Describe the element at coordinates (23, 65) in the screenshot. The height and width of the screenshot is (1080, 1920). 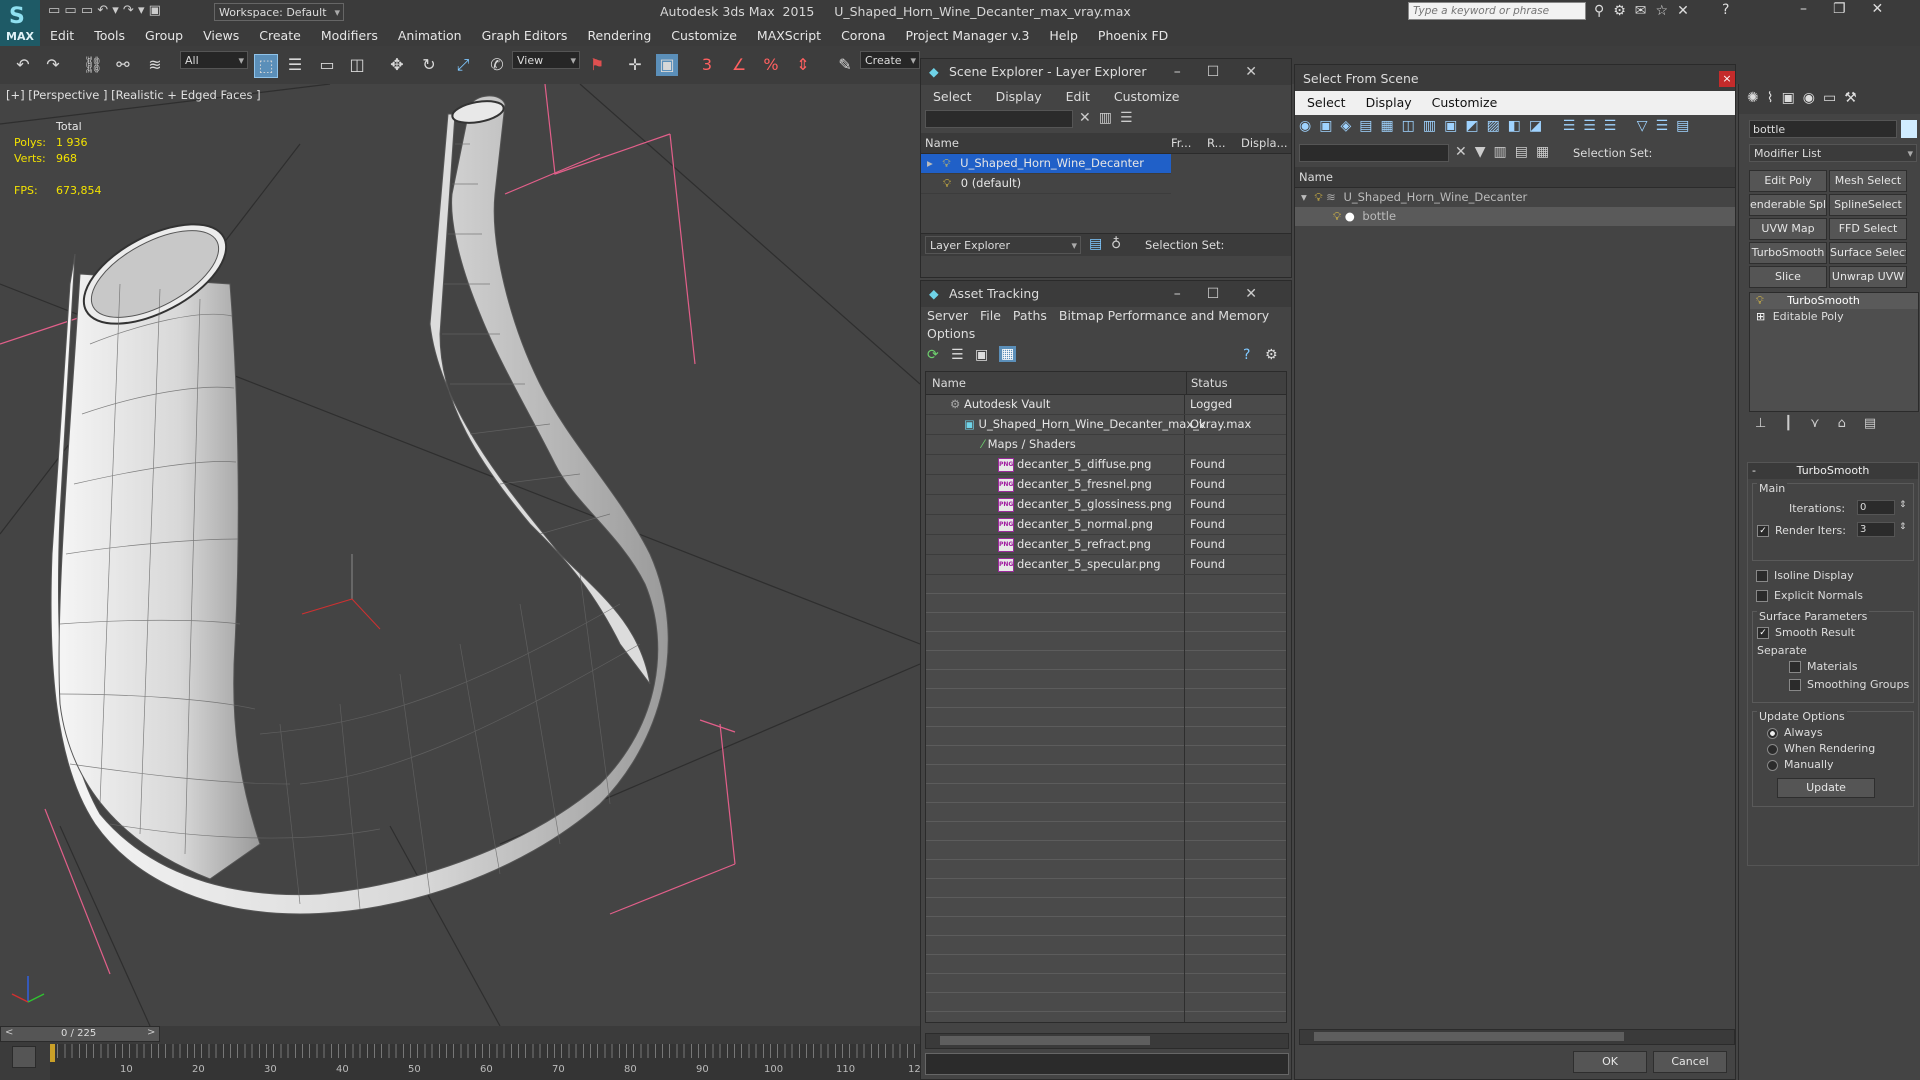
I see `undo-icon: ↶` at that location.